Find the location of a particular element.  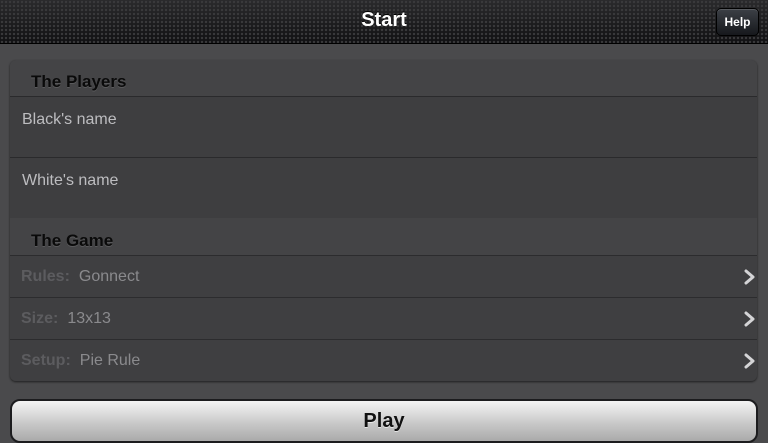

black-name-row is located at coordinates (383, 126).